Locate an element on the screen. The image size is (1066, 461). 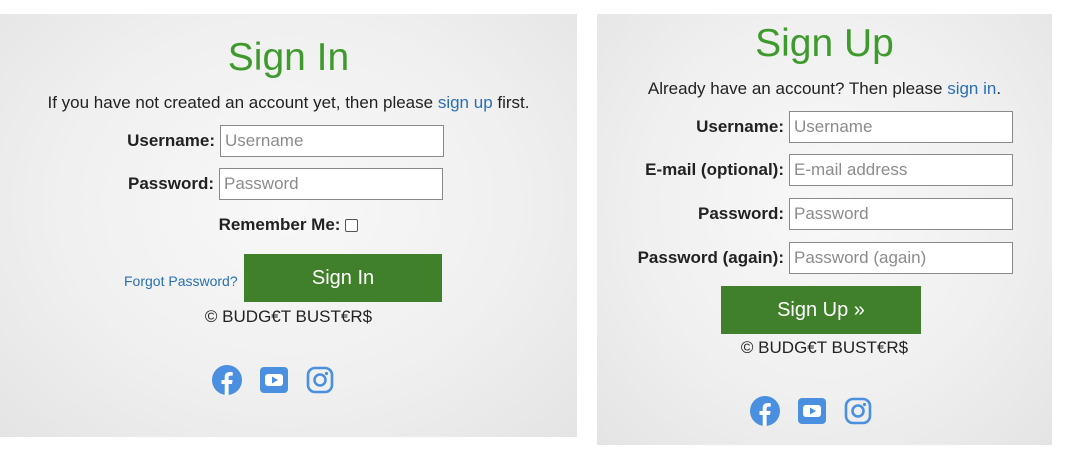
sign-up-social-icons is located at coordinates (811, 411).